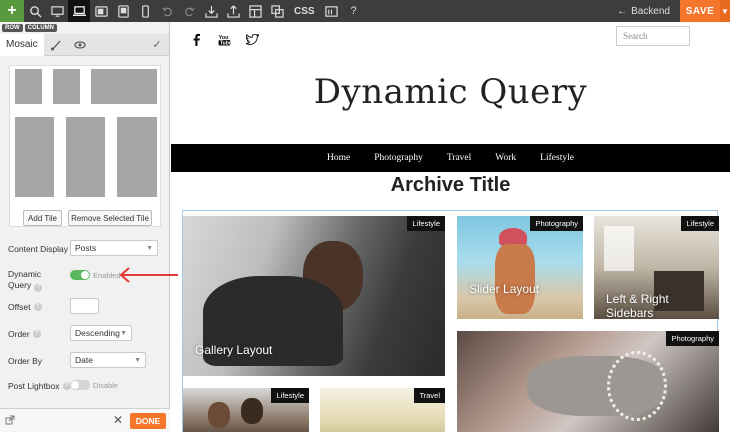 The width and height of the screenshot is (730, 432). Describe the element at coordinates (167, 11) in the screenshot. I see `undo-icon` at that location.